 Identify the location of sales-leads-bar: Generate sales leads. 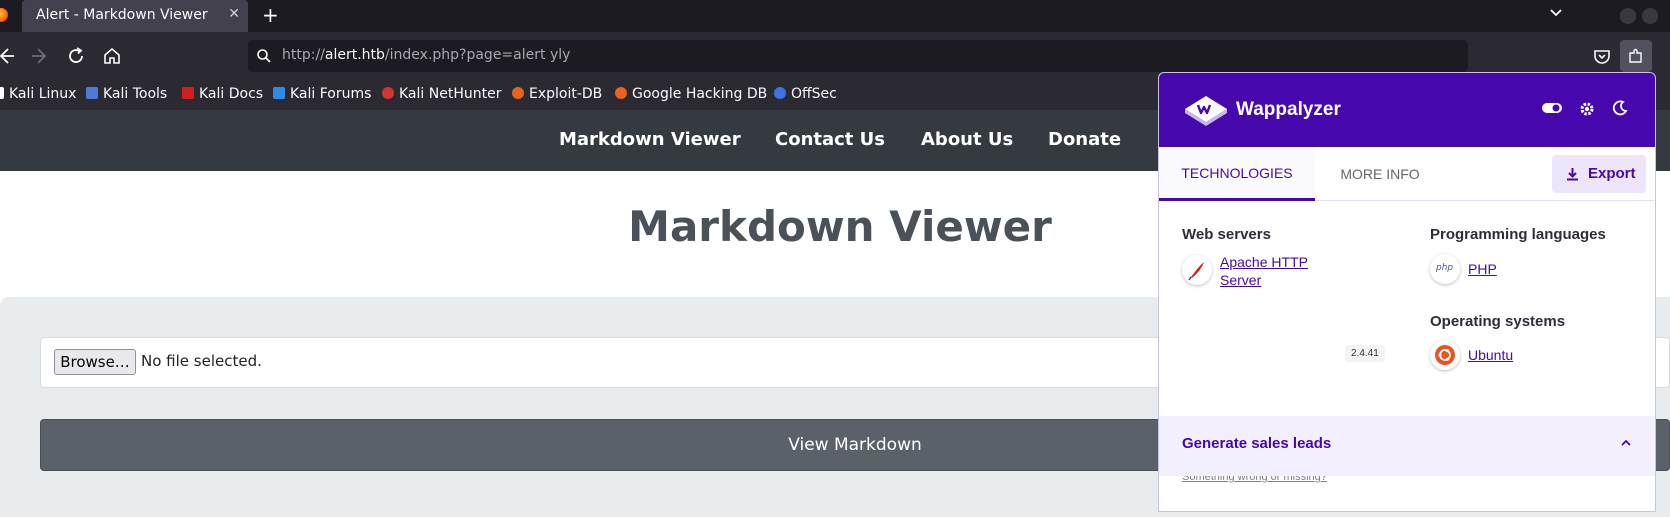
(1407, 446).